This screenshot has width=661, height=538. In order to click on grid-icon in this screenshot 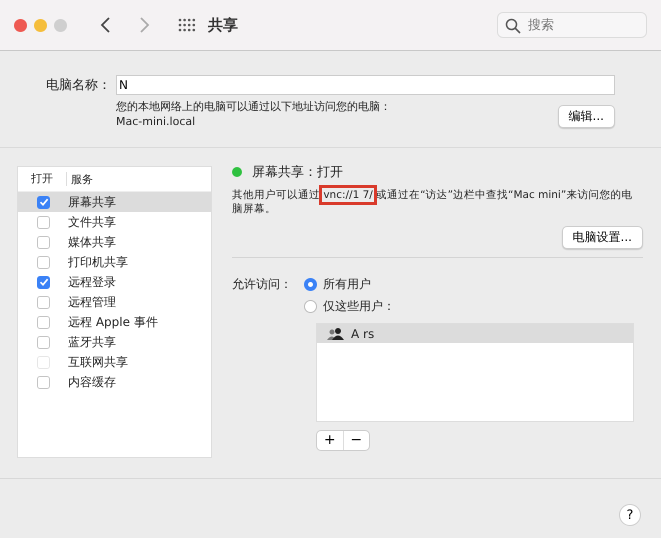, I will do `click(187, 25)`.